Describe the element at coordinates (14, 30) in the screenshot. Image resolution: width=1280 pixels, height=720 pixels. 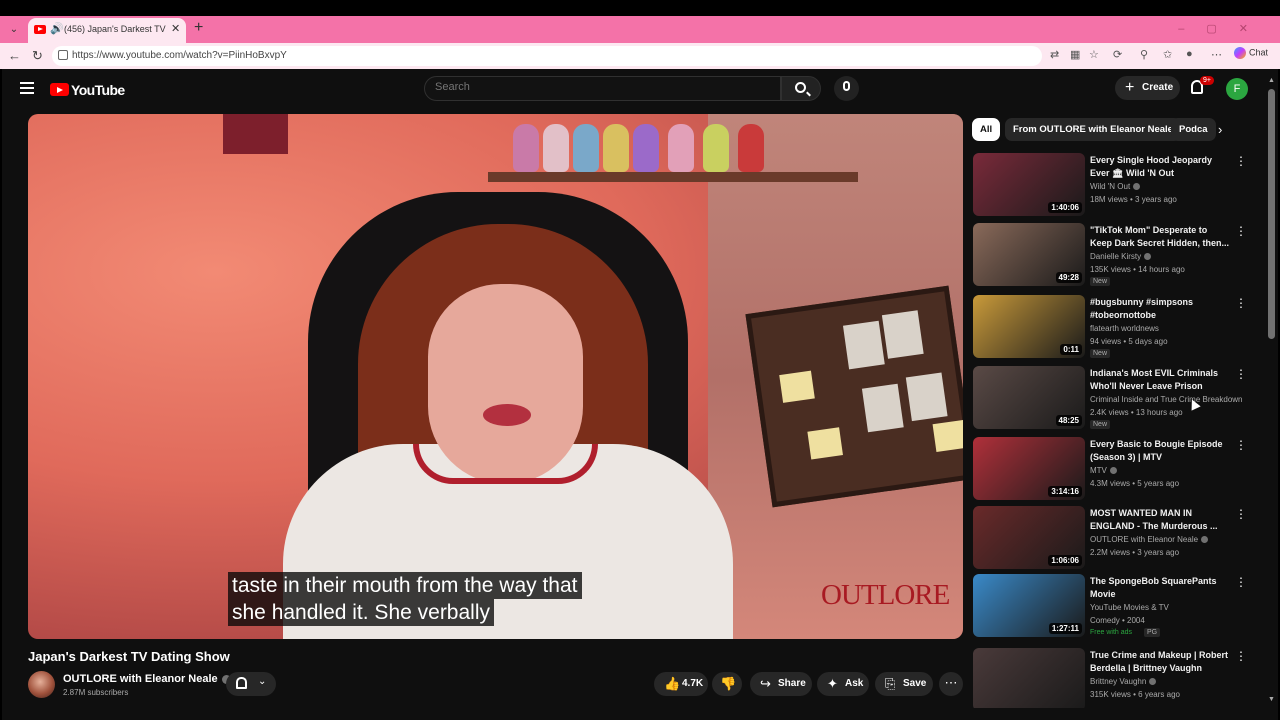
I see `tab-list-chevron-icon: ⌄` at that location.